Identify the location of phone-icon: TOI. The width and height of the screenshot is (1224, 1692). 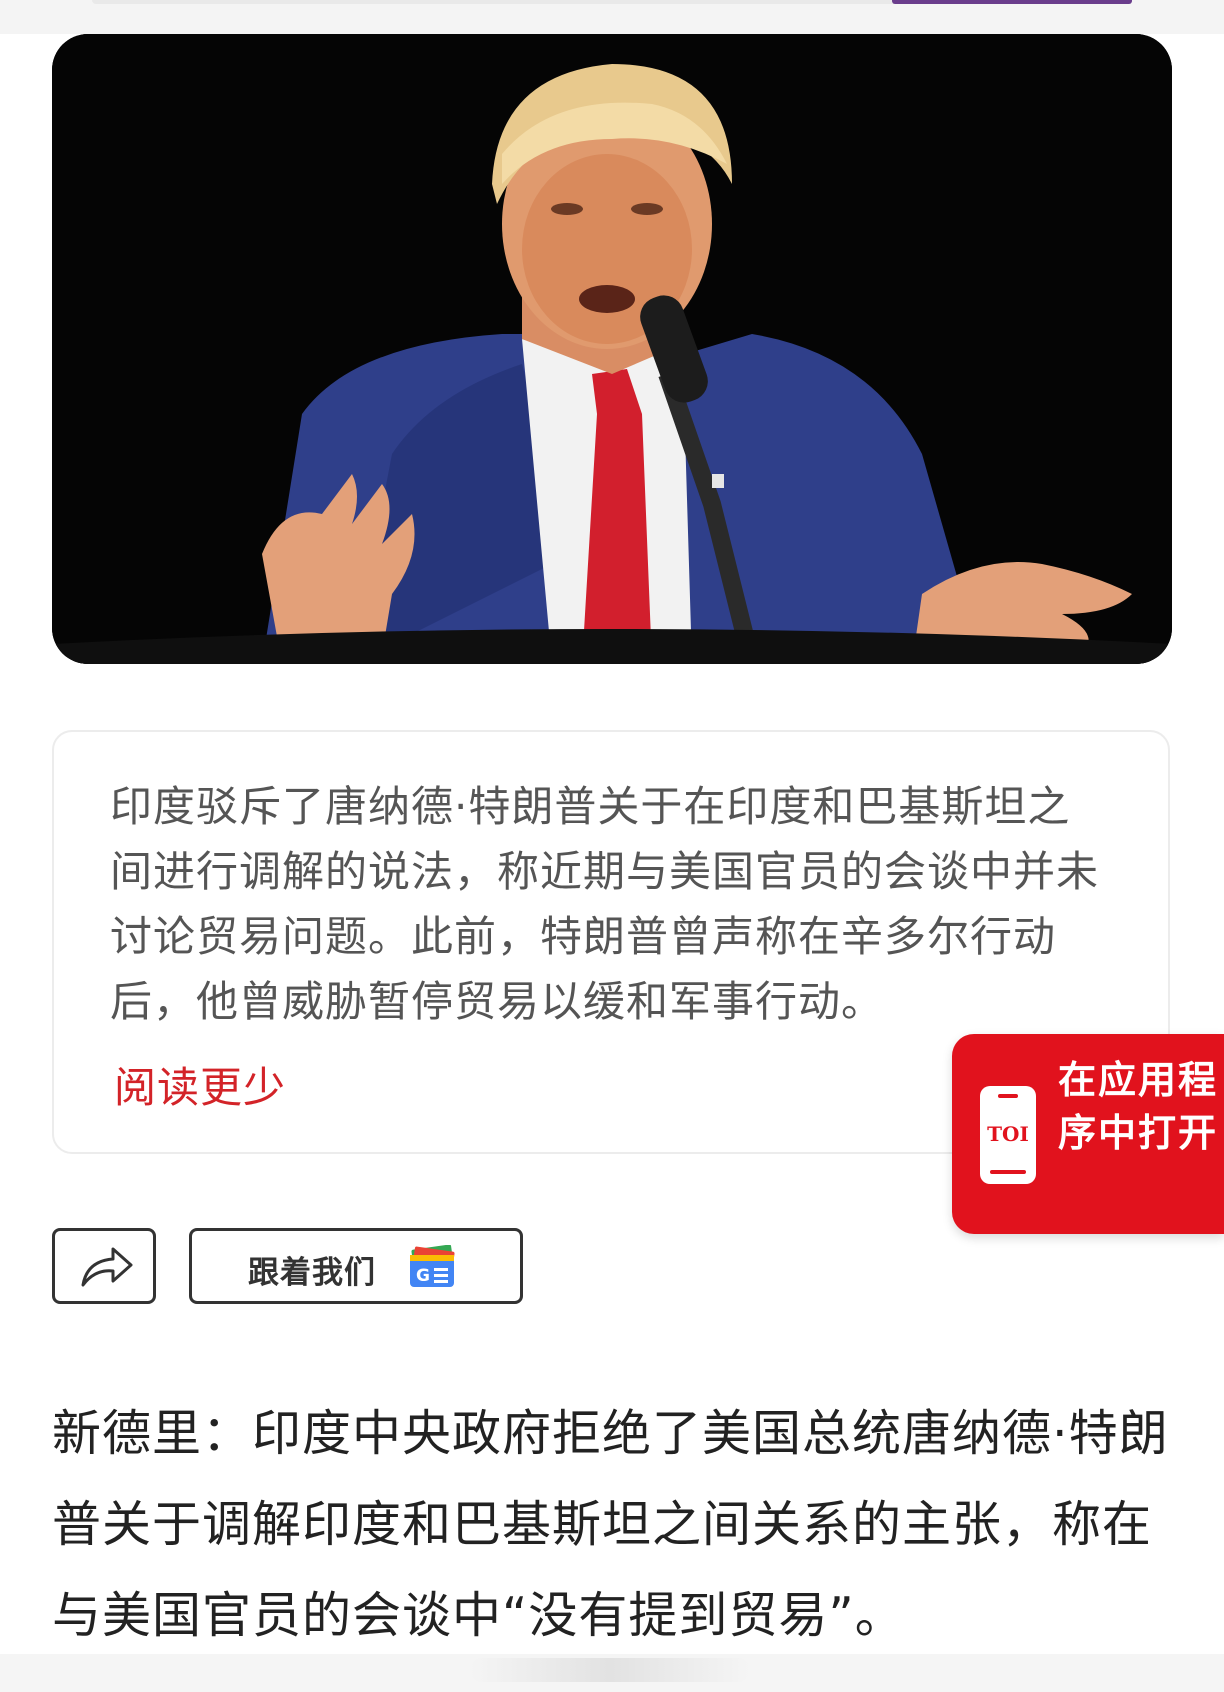
(1008, 1135).